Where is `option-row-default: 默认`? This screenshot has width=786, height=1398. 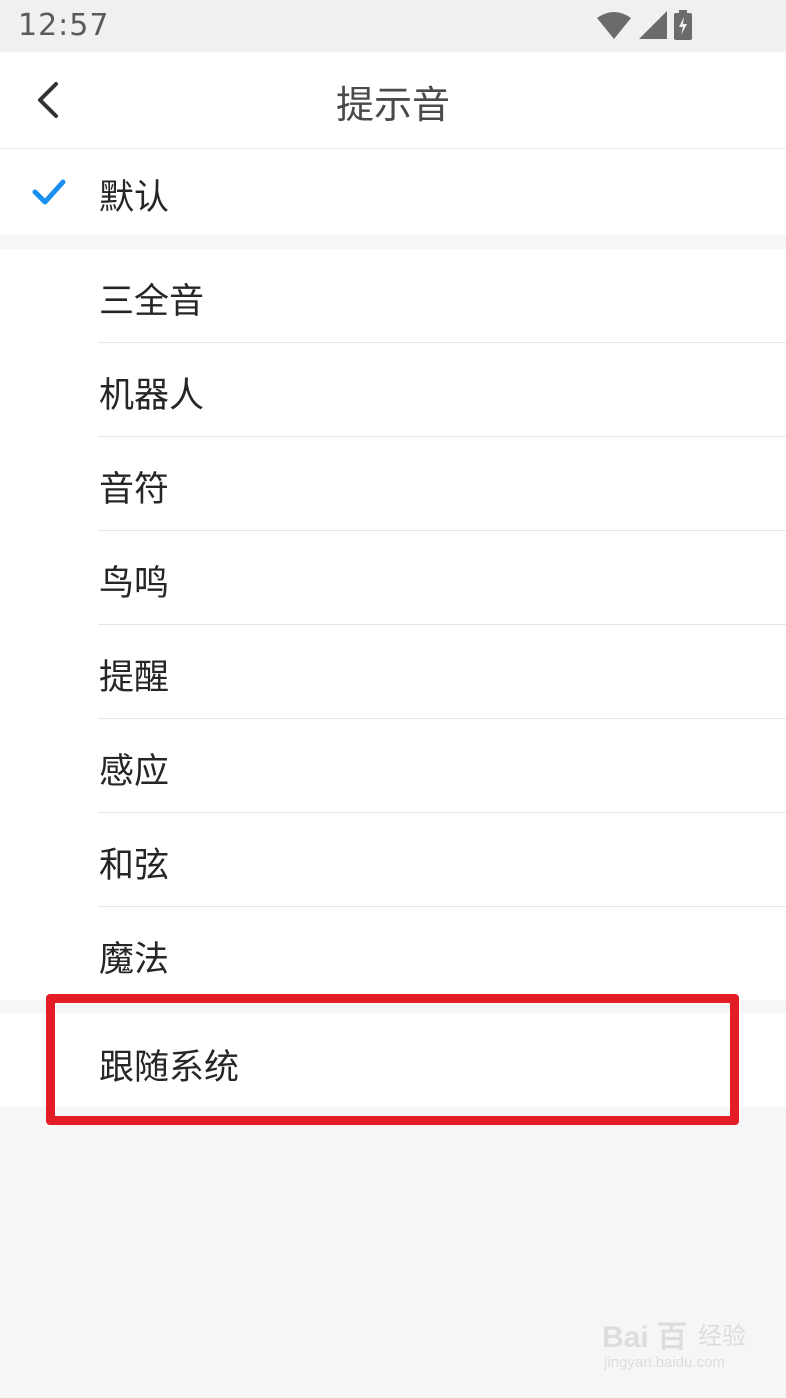 option-row-default: 默认 is located at coordinates (393, 192).